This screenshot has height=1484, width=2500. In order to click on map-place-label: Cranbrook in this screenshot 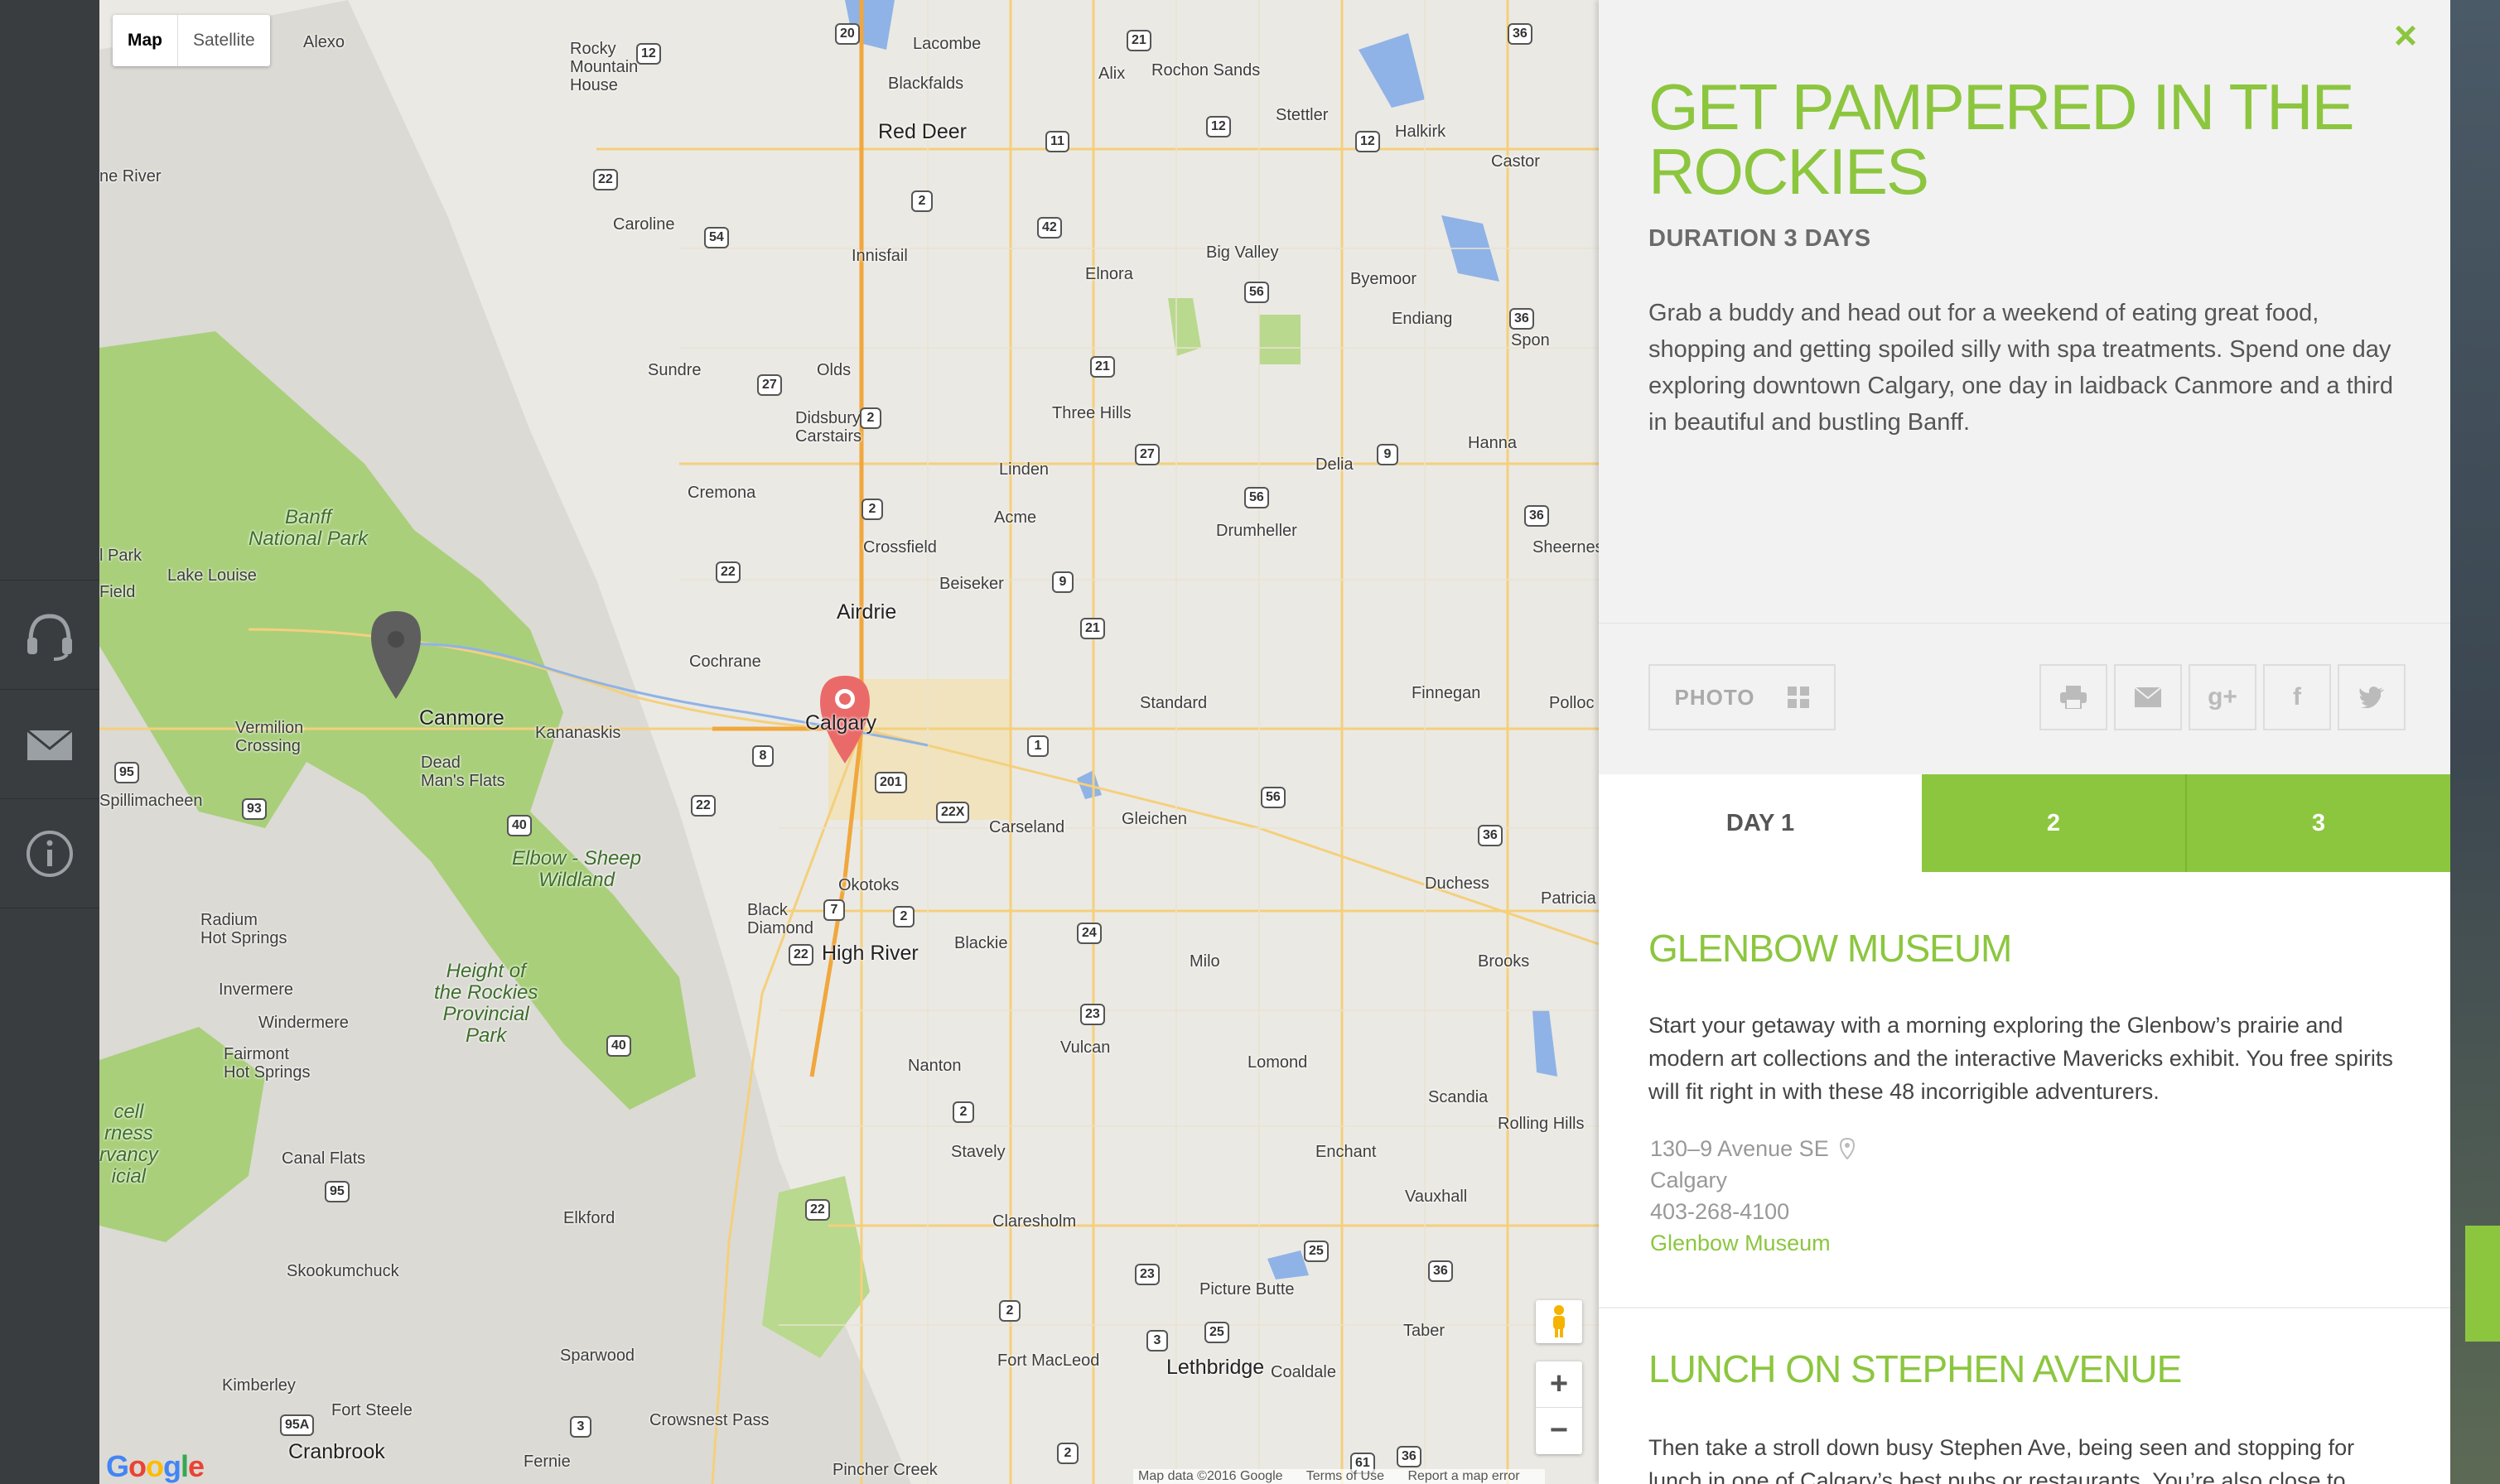, I will do `click(336, 1451)`.